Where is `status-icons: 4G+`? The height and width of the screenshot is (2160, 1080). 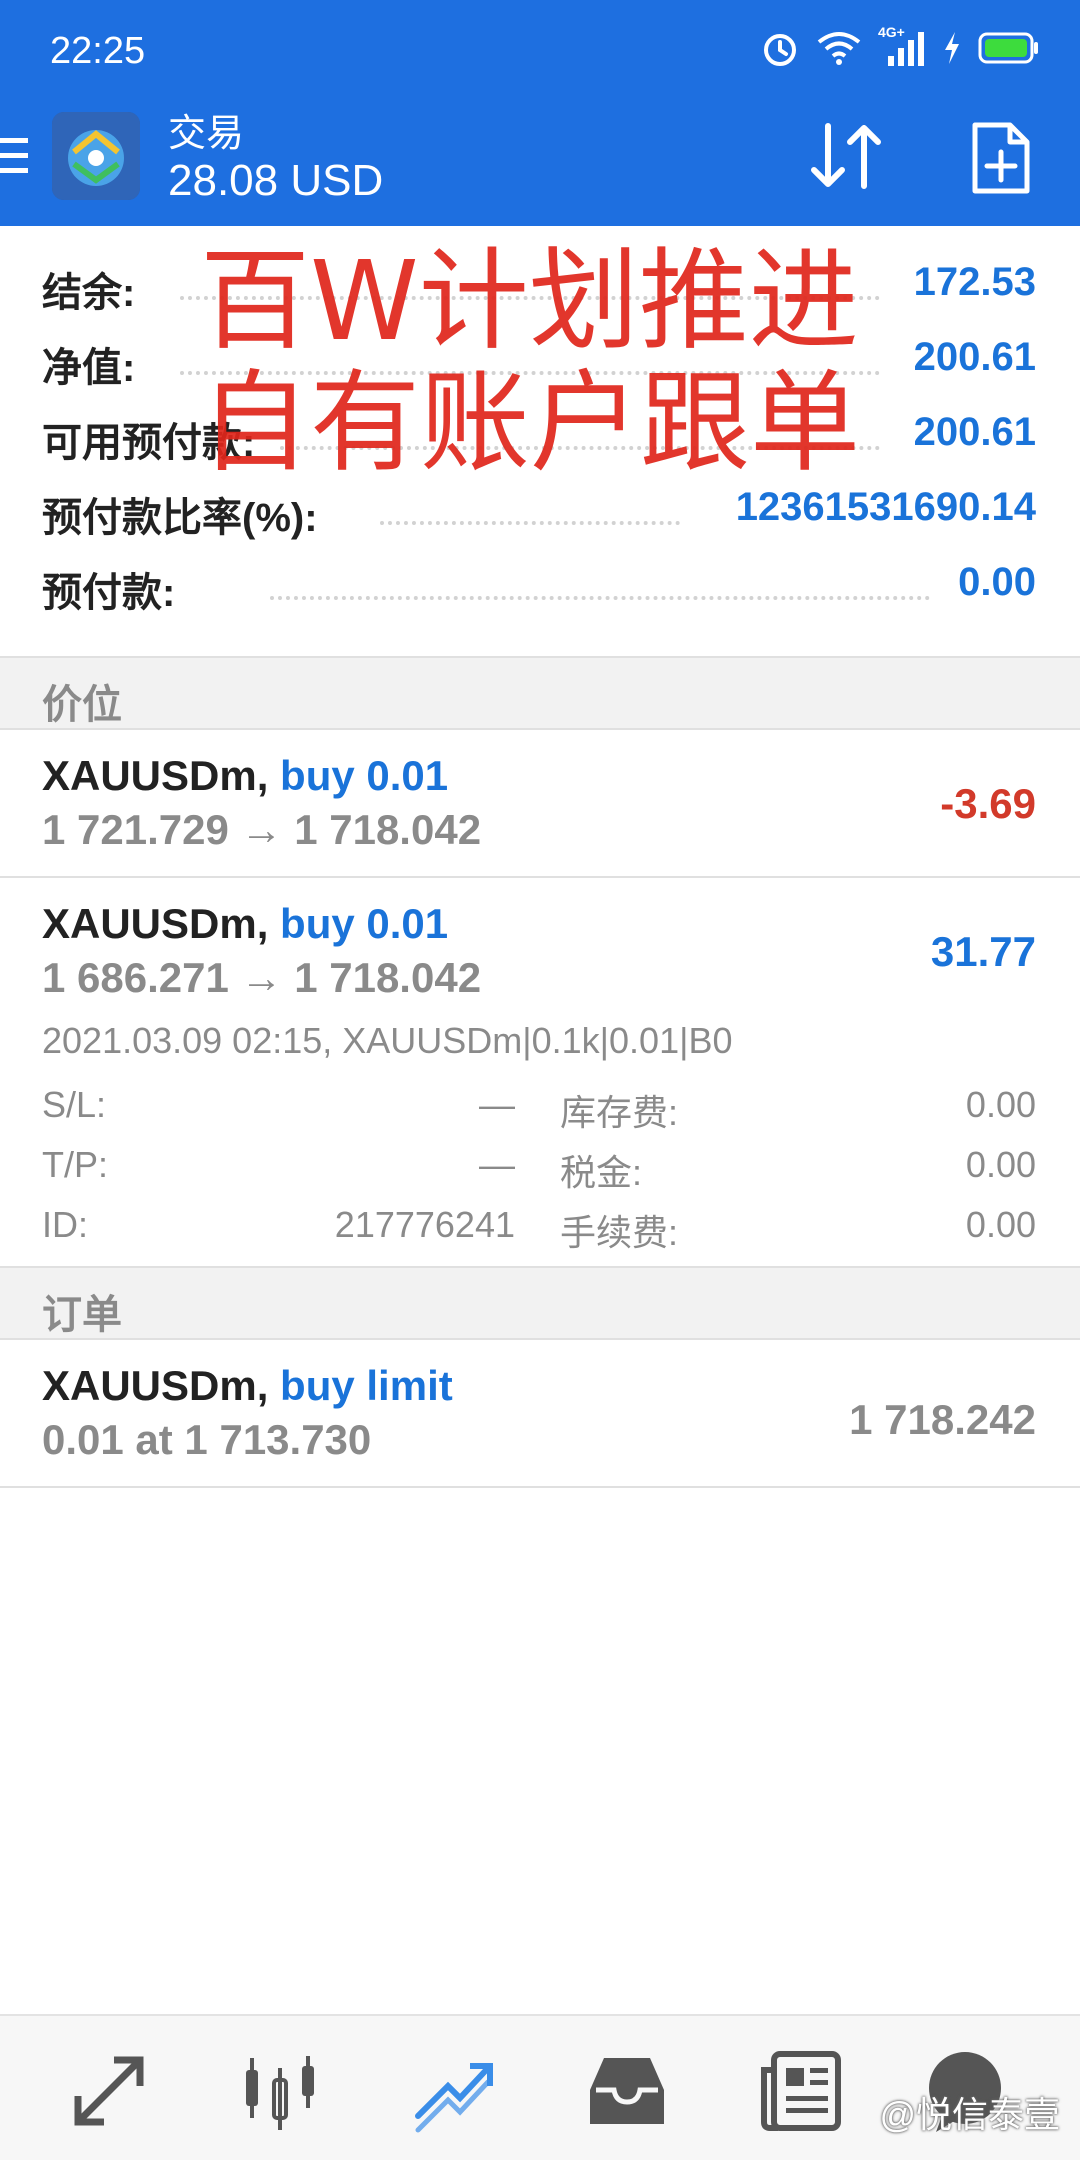
status-icons: 4G+ is located at coordinates (900, 46).